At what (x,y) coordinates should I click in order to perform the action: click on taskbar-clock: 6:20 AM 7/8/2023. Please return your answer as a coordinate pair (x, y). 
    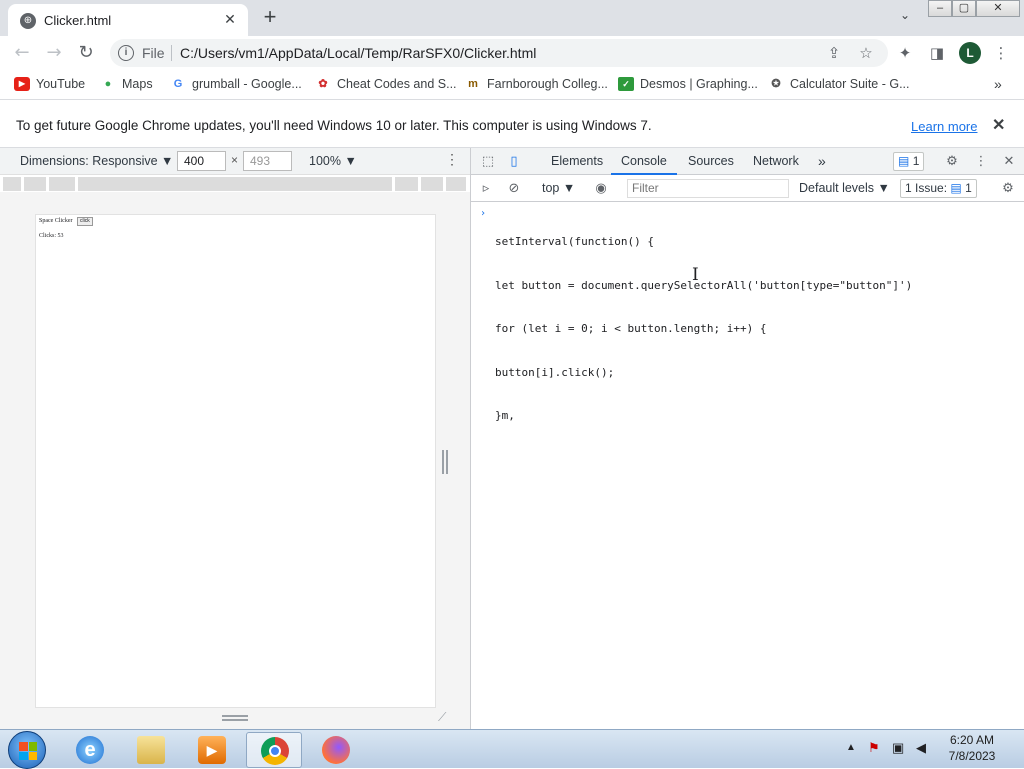
    Looking at the image, I should click on (972, 748).